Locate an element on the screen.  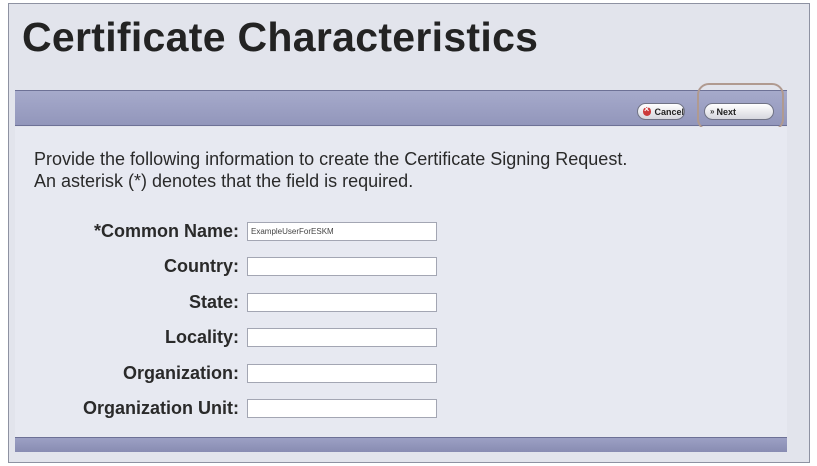
locality-row: Locality: is located at coordinates (245, 338).